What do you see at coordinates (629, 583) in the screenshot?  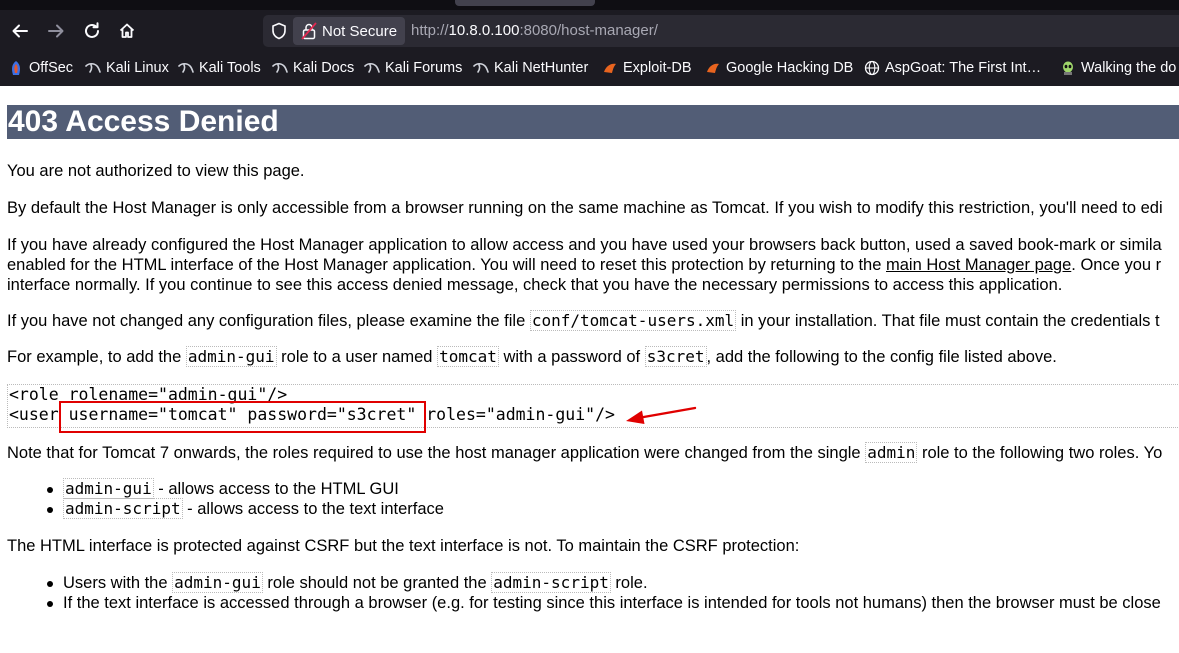 I see `text-segment: role.` at bounding box center [629, 583].